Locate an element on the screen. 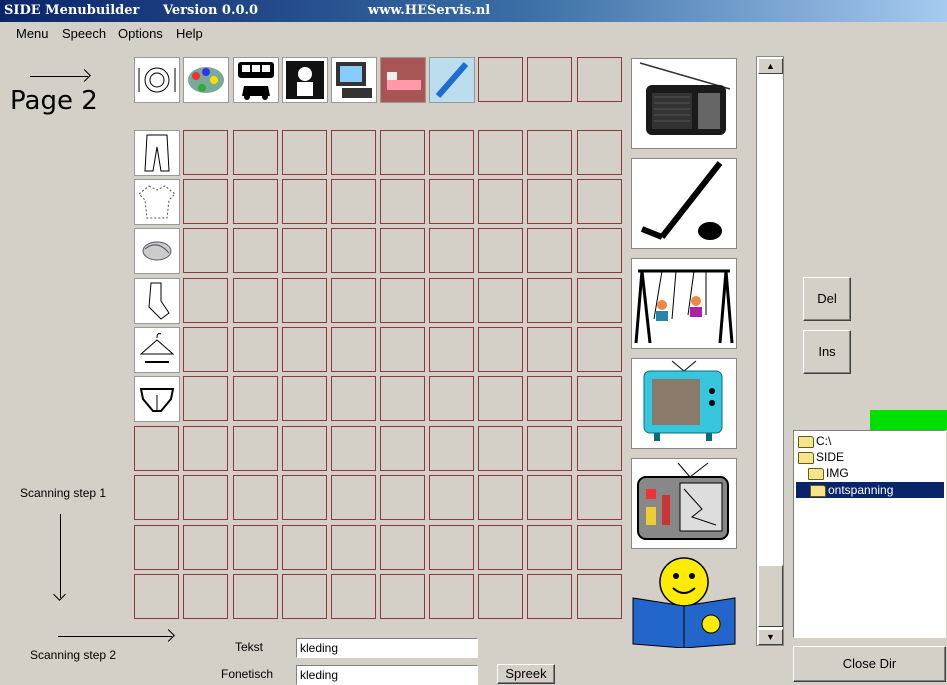 The height and width of the screenshot is (685, 947). vehicles-icon is located at coordinates (256, 80).